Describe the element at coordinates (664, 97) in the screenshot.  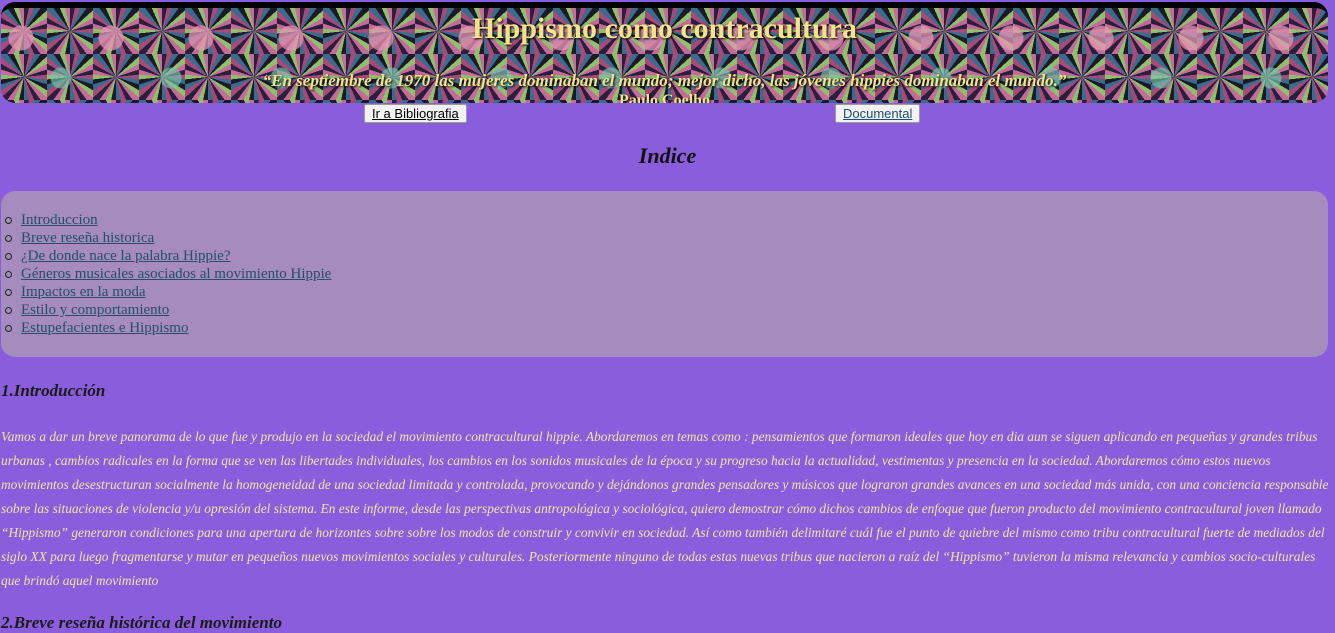
I see `quote-author: Paulo Coelho` at that location.